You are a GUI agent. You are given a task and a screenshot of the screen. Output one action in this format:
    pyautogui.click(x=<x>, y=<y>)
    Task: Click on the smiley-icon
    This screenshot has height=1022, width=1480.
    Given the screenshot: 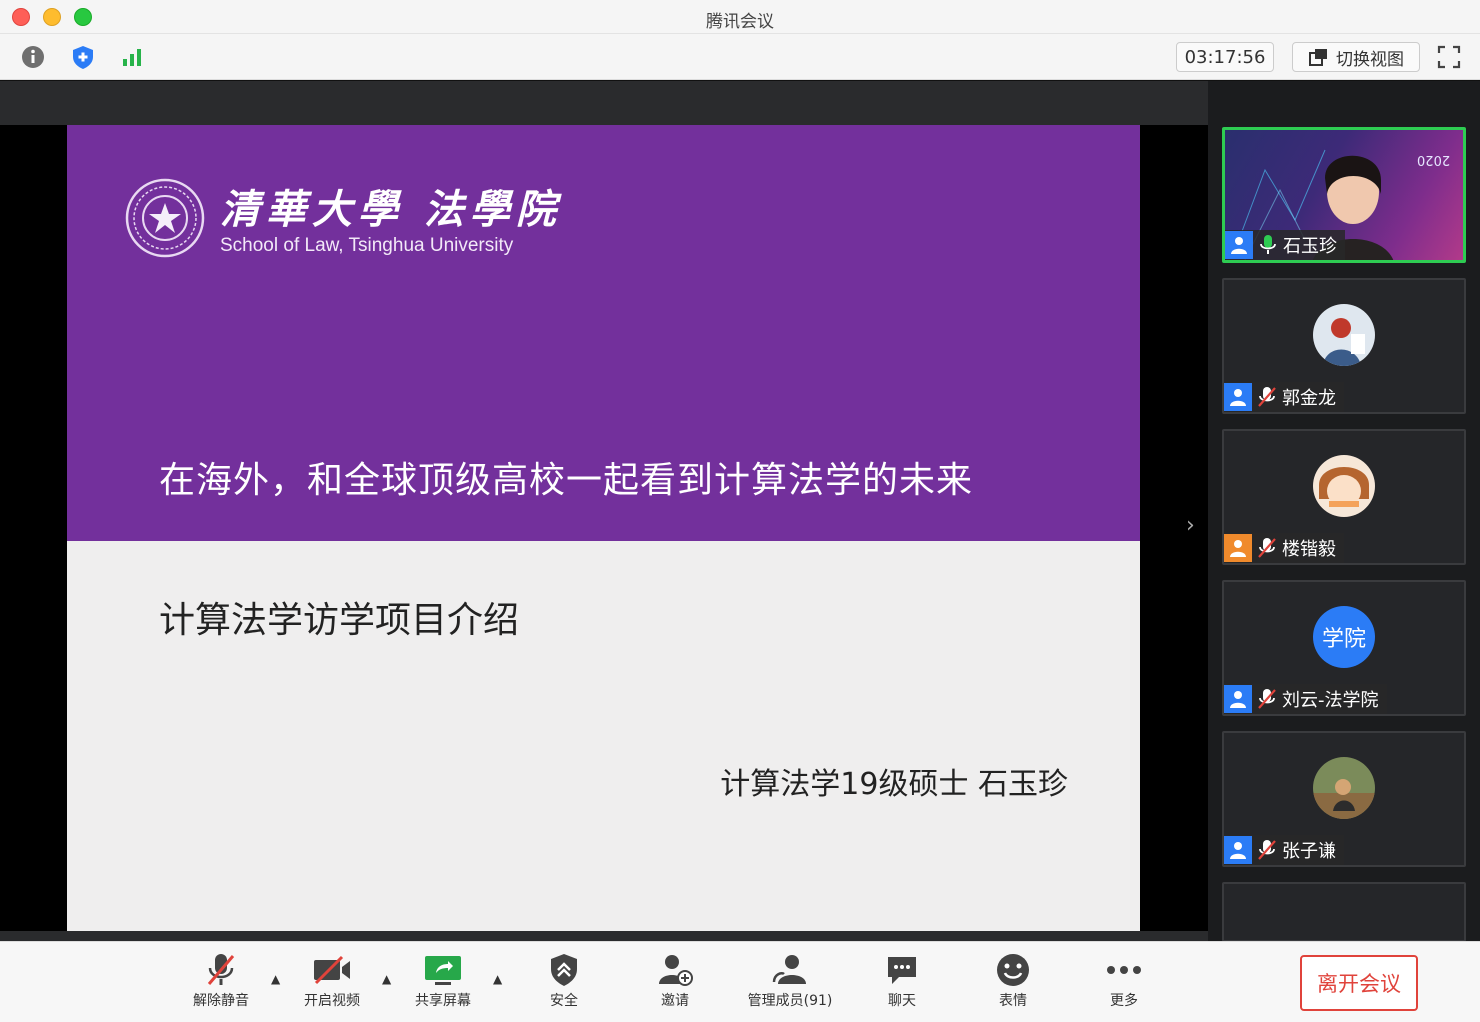 What is the action you would take?
    pyautogui.click(x=1013, y=970)
    